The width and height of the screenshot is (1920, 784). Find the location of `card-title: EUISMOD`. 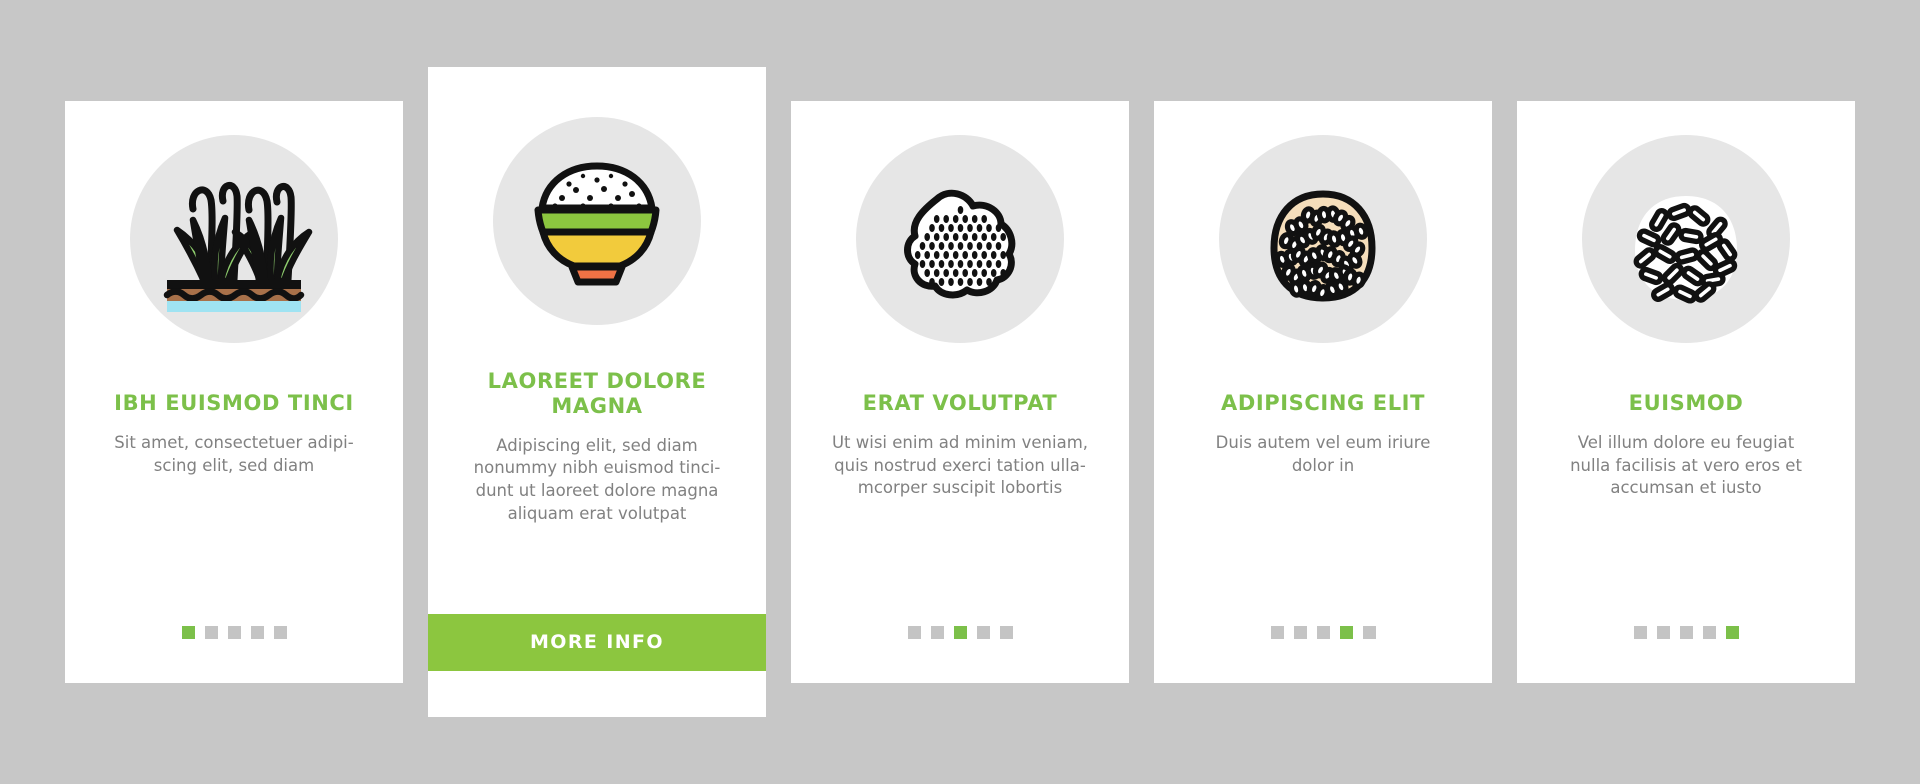

card-title: EUISMOD is located at coordinates (1686, 403).